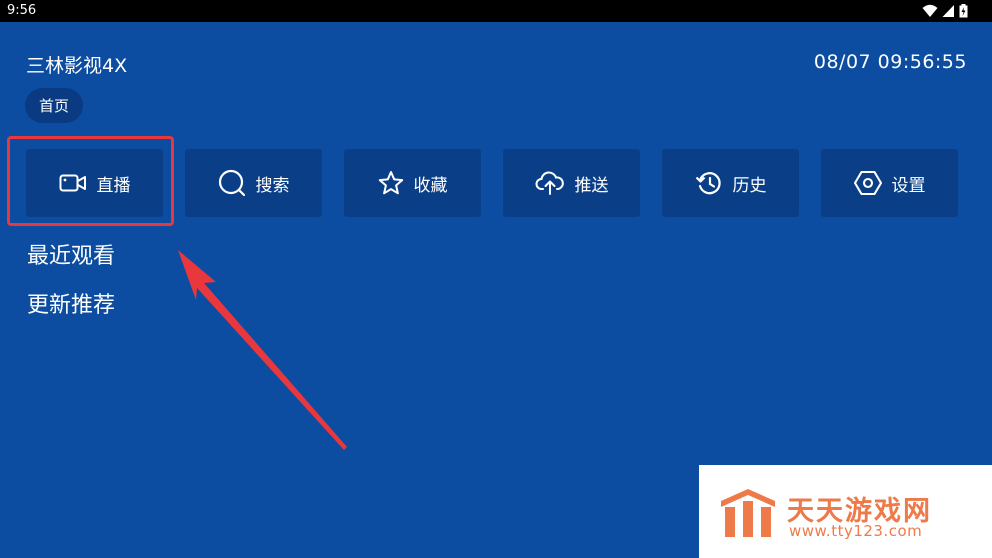 The image size is (992, 558). Describe the element at coordinates (856, 531) in the screenshot. I see `watermark-url: www.tty123.com` at that location.